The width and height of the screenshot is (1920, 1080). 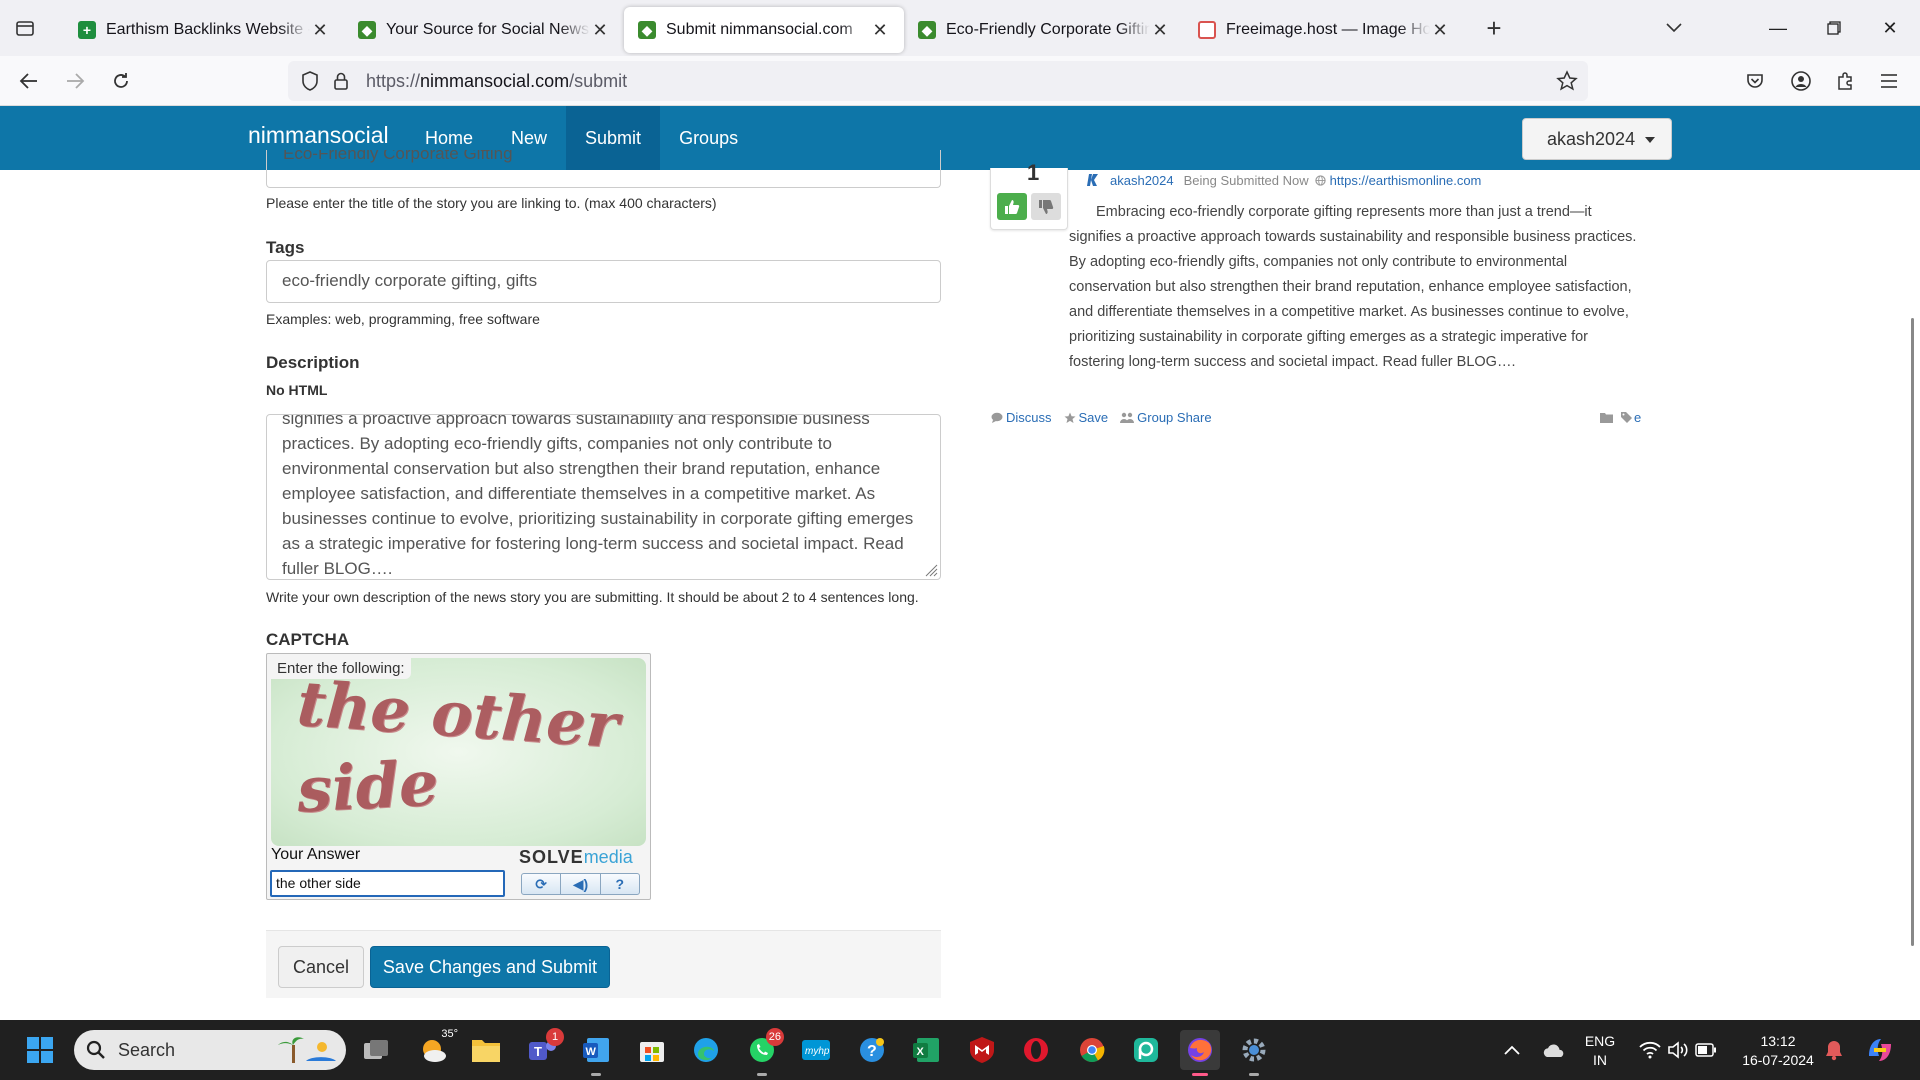 What do you see at coordinates (318, 135) in the screenshot?
I see `site-brand-link: nimmansocial` at bounding box center [318, 135].